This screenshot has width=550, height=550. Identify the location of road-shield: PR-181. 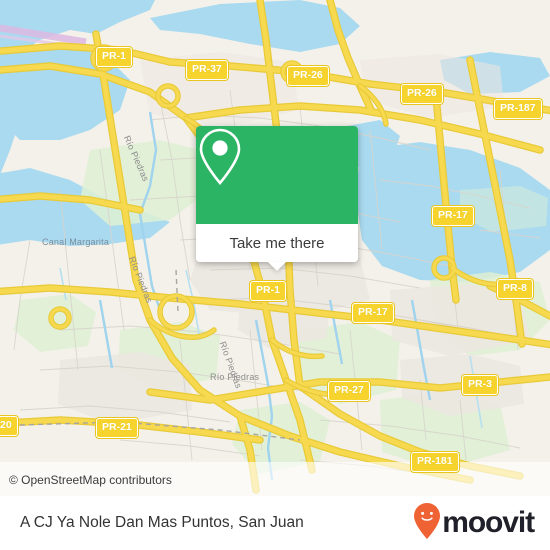
(435, 462).